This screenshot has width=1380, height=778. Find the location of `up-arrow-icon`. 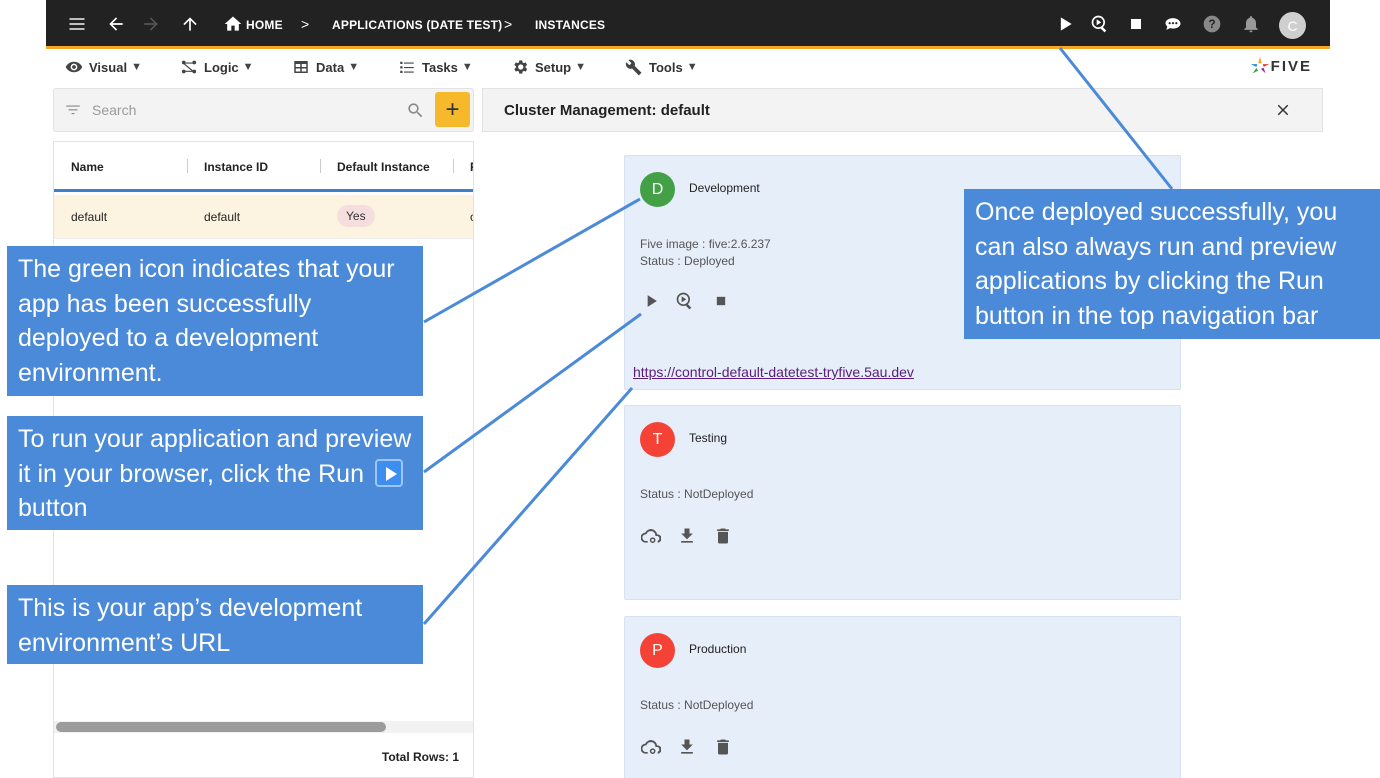

up-arrow-icon is located at coordinates (190, 24).